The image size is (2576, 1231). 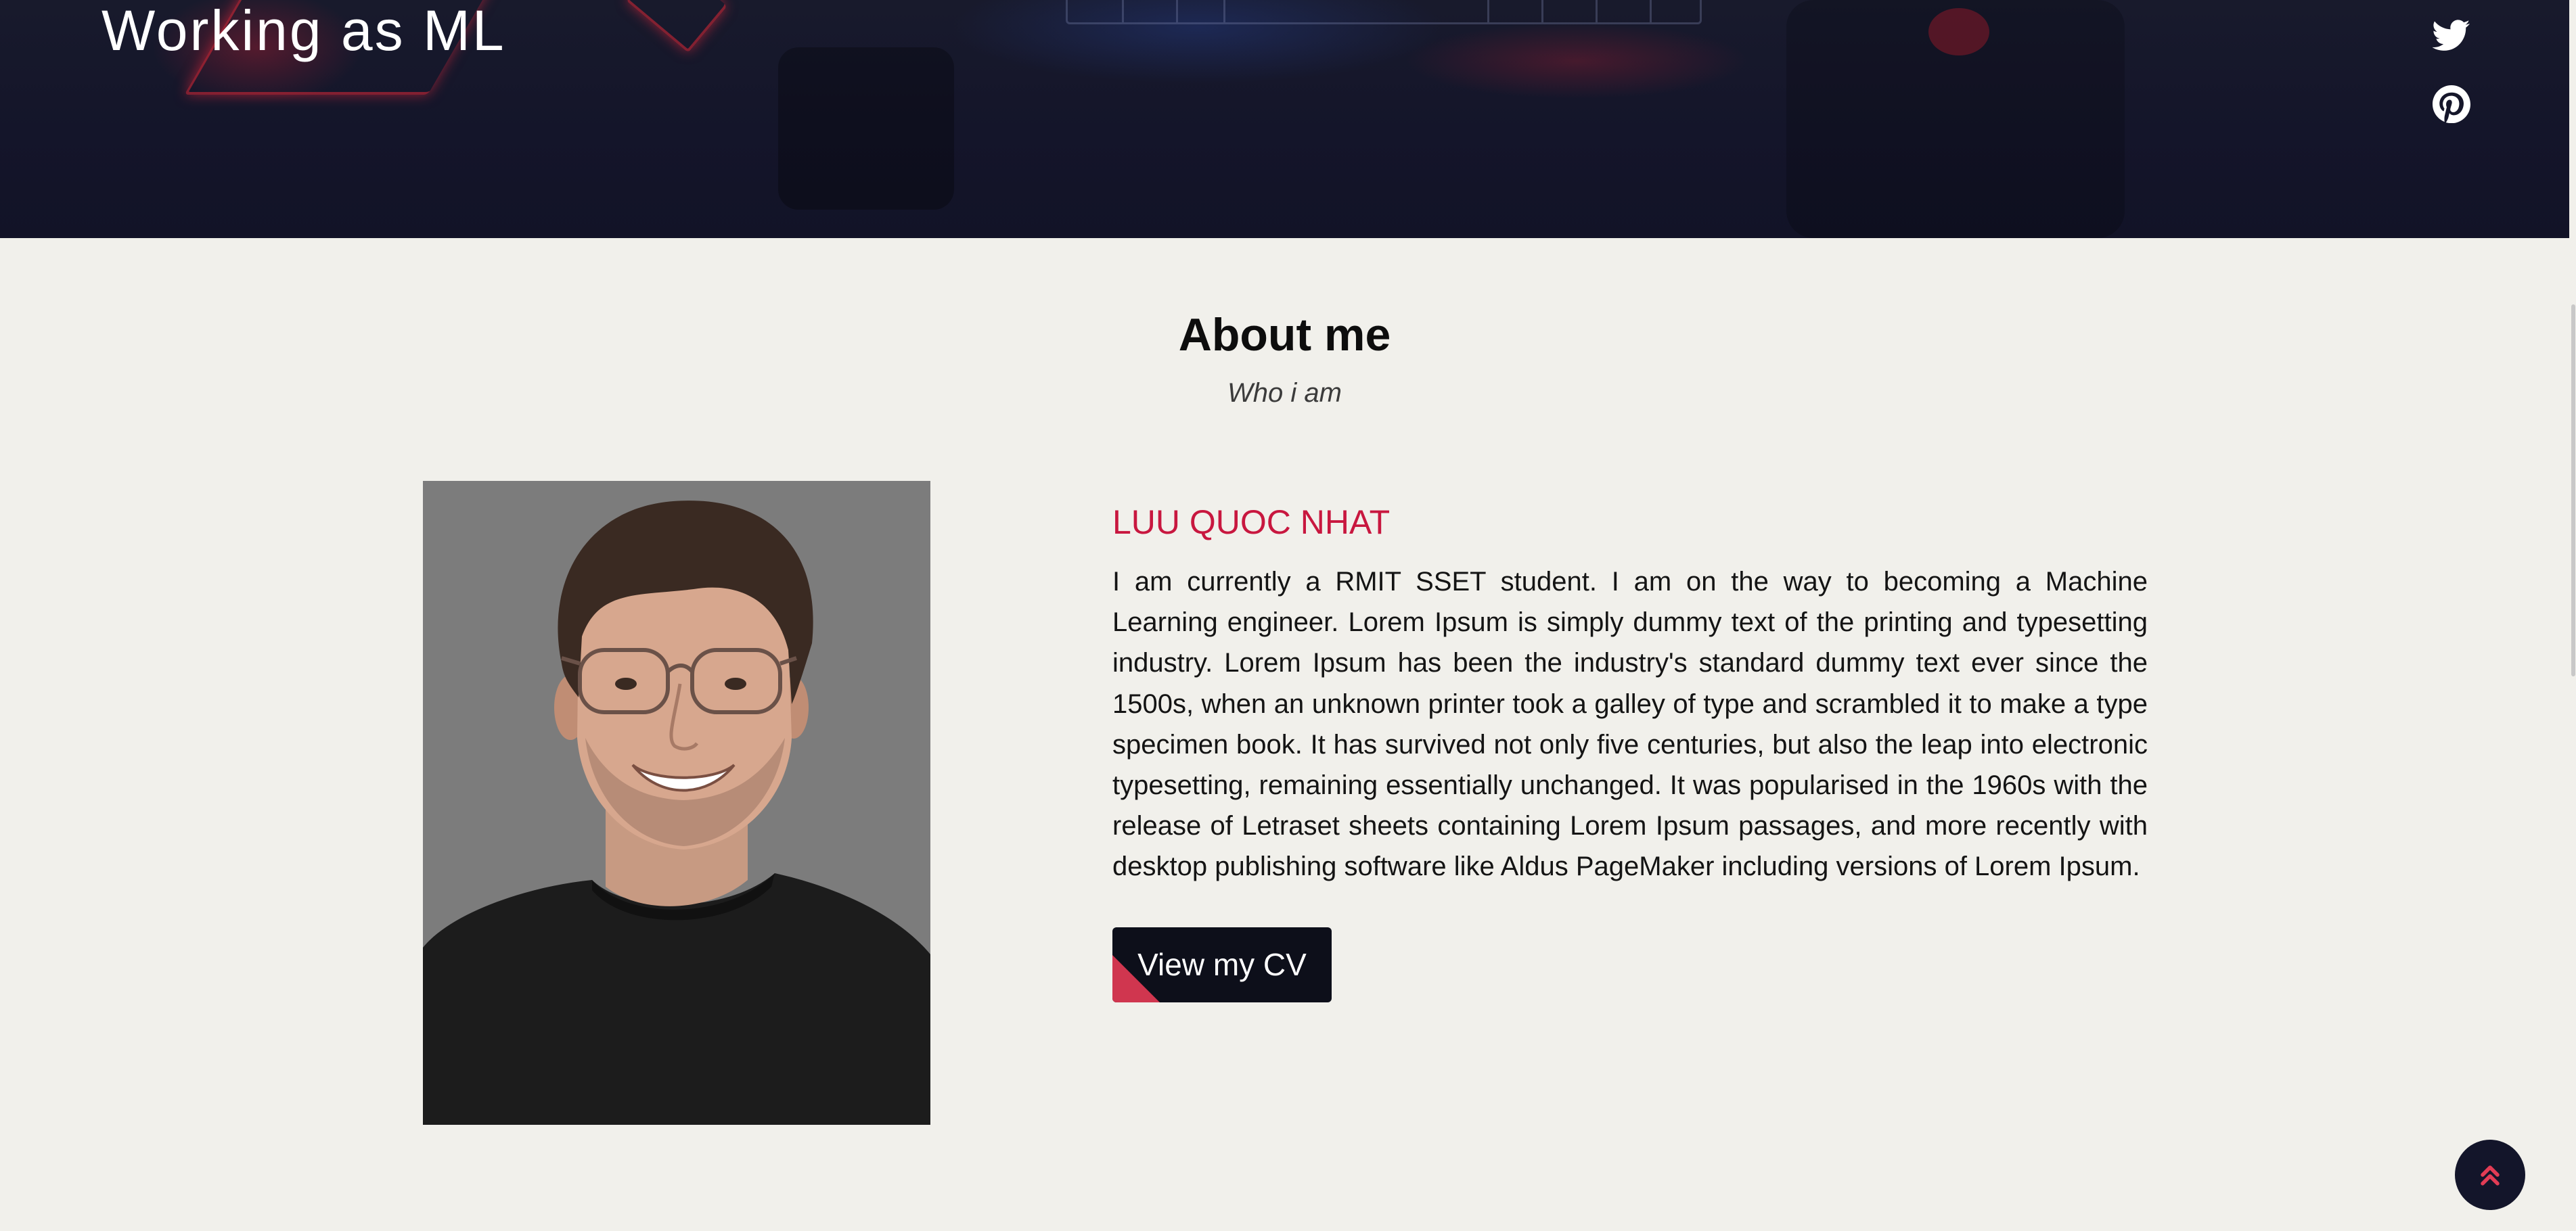 I want to click on pinterest-icon, so click(x=2451, y=104).